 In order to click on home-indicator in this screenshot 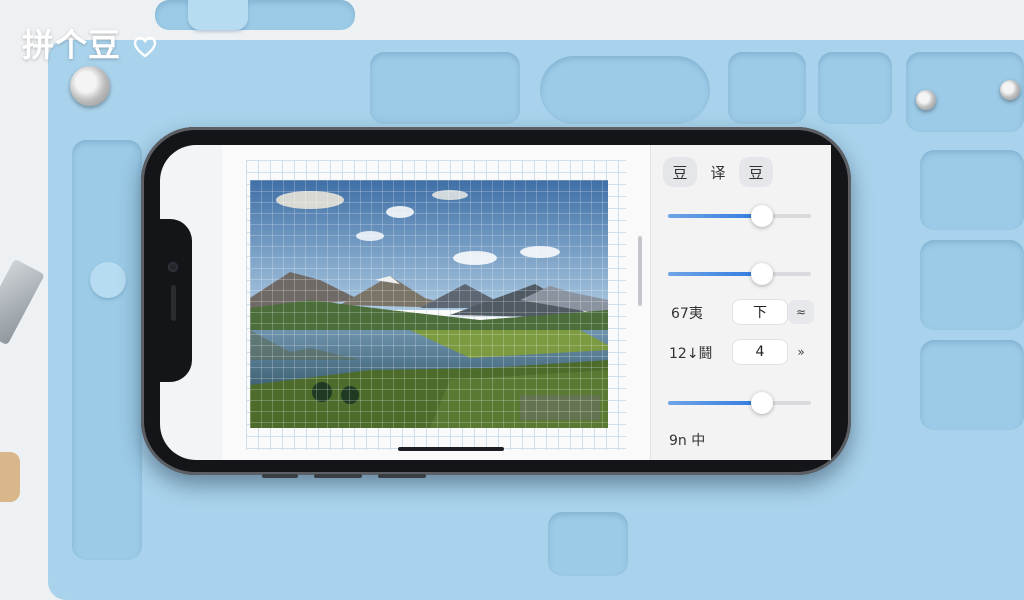, I will do `click(451, 449)`.